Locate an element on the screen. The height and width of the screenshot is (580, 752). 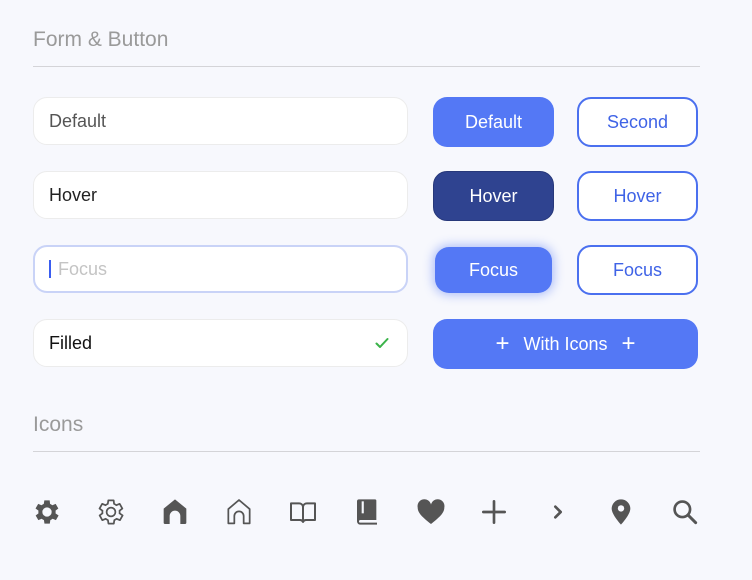
input-default-value: Default is located at coordinates (78, 120).